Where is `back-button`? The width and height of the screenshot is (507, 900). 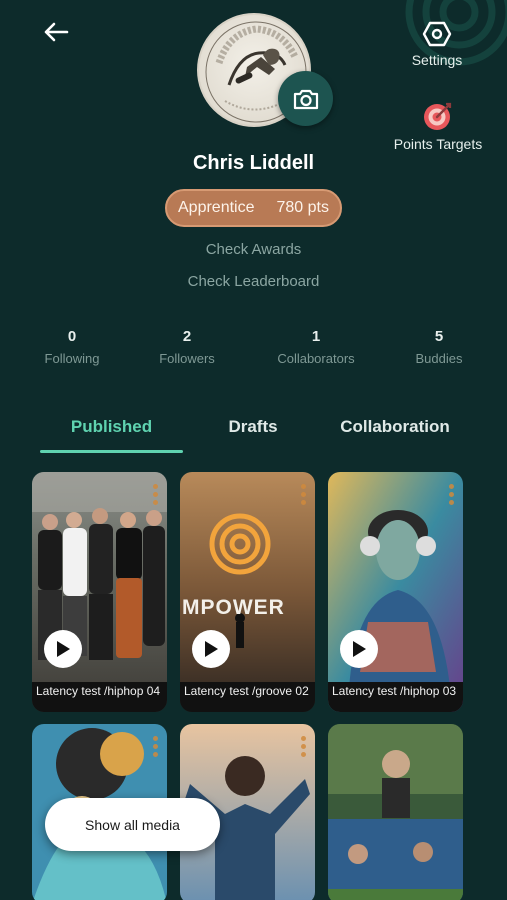
back-button is located at coordinates (56, 32).